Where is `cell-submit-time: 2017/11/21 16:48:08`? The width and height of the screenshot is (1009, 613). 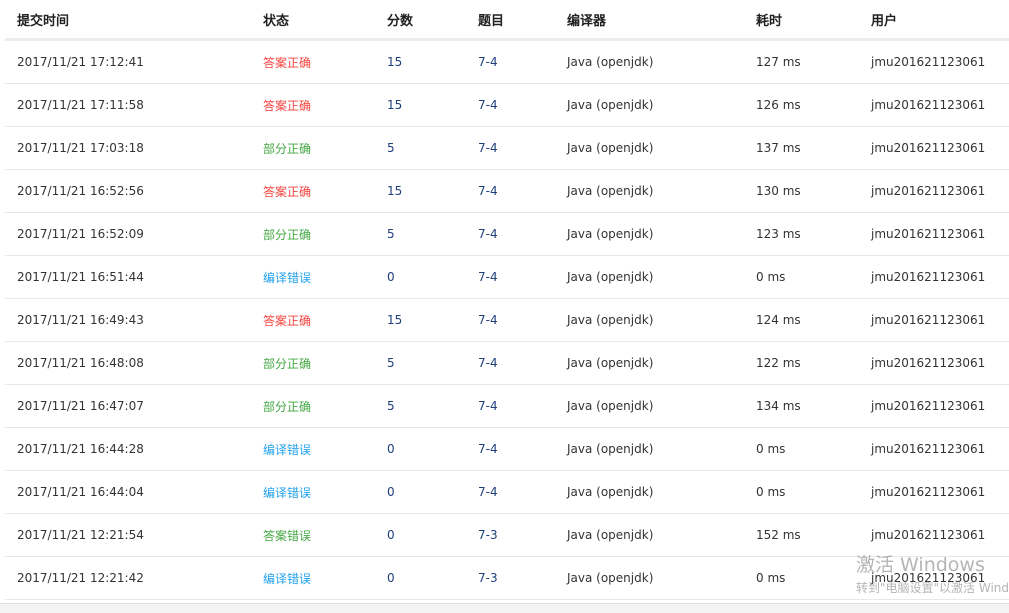 cell-submit-time: 2017/11/21 16:48:08 is located at coordinates (134, 363).